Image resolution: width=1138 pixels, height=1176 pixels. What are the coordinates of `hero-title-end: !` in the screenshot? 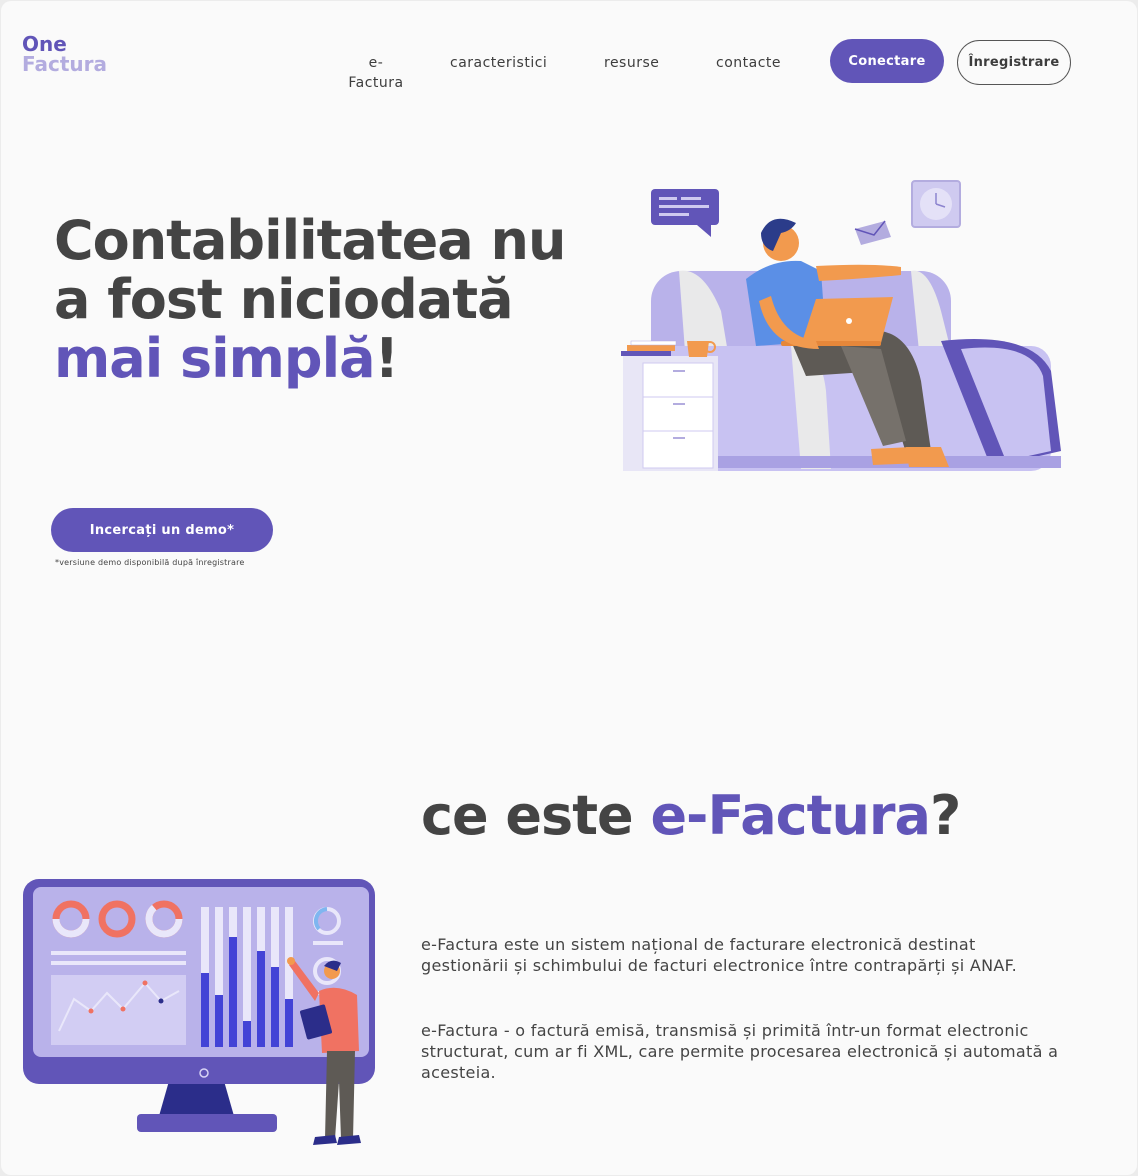 It's located at (387, 358).